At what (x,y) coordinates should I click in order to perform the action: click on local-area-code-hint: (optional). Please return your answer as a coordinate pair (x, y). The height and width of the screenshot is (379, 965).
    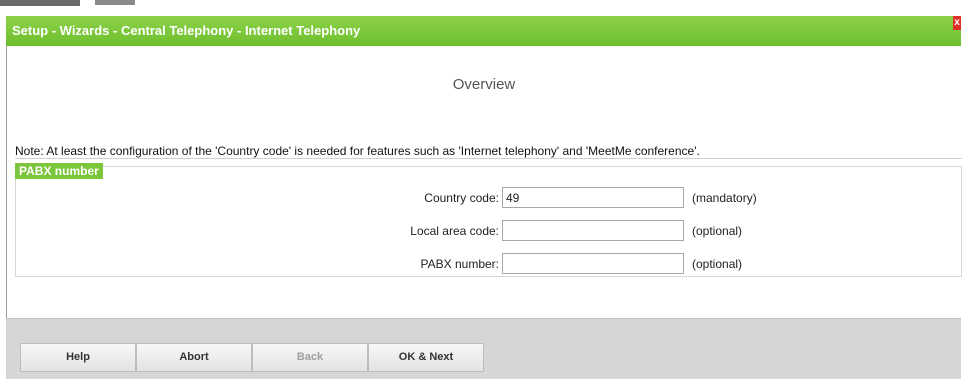
    Looking at the image, I should click on (717, 231).